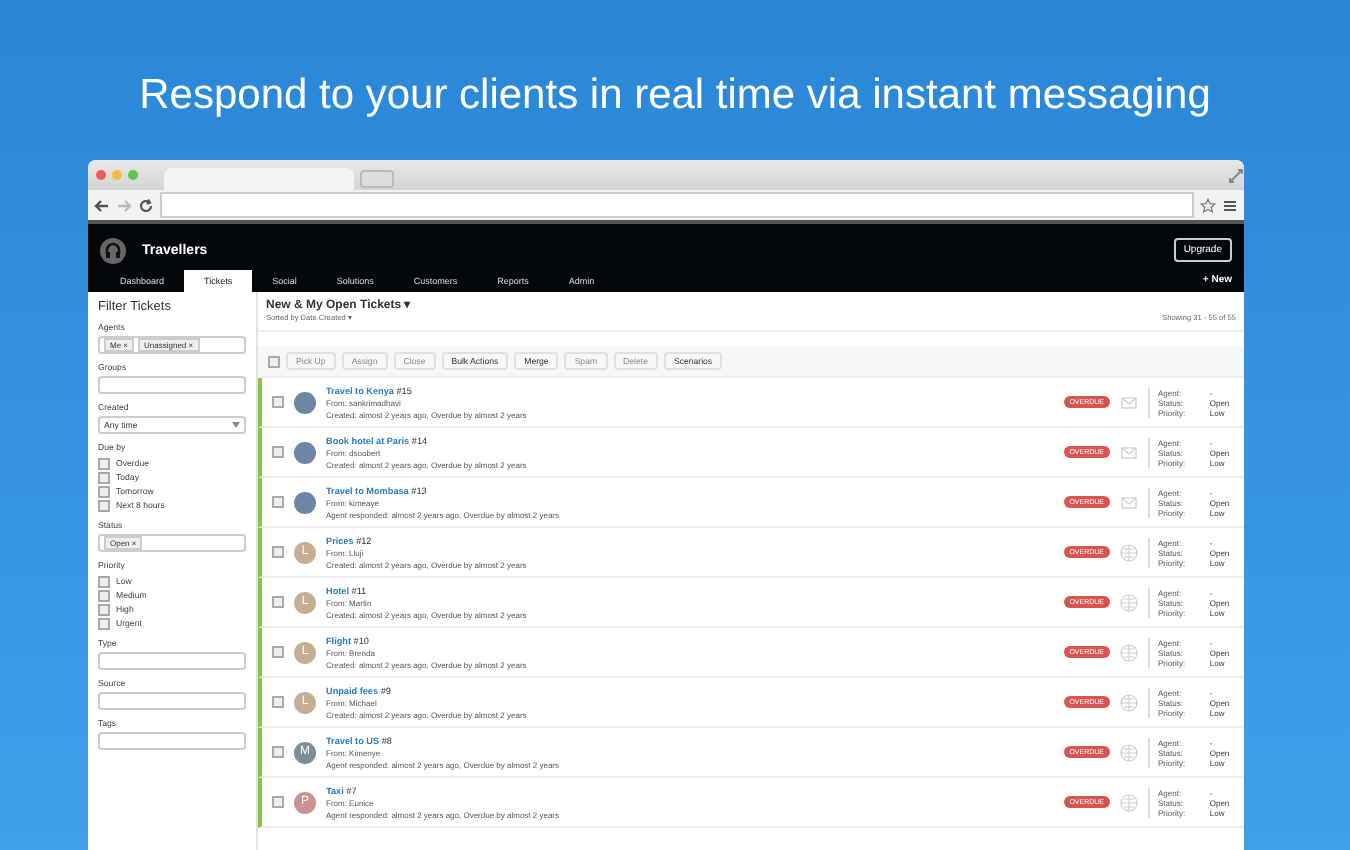 Image resolution: width=1350 pixels, height=850 pixels. I want to click on back-arrow-icon, so click(102, 205).